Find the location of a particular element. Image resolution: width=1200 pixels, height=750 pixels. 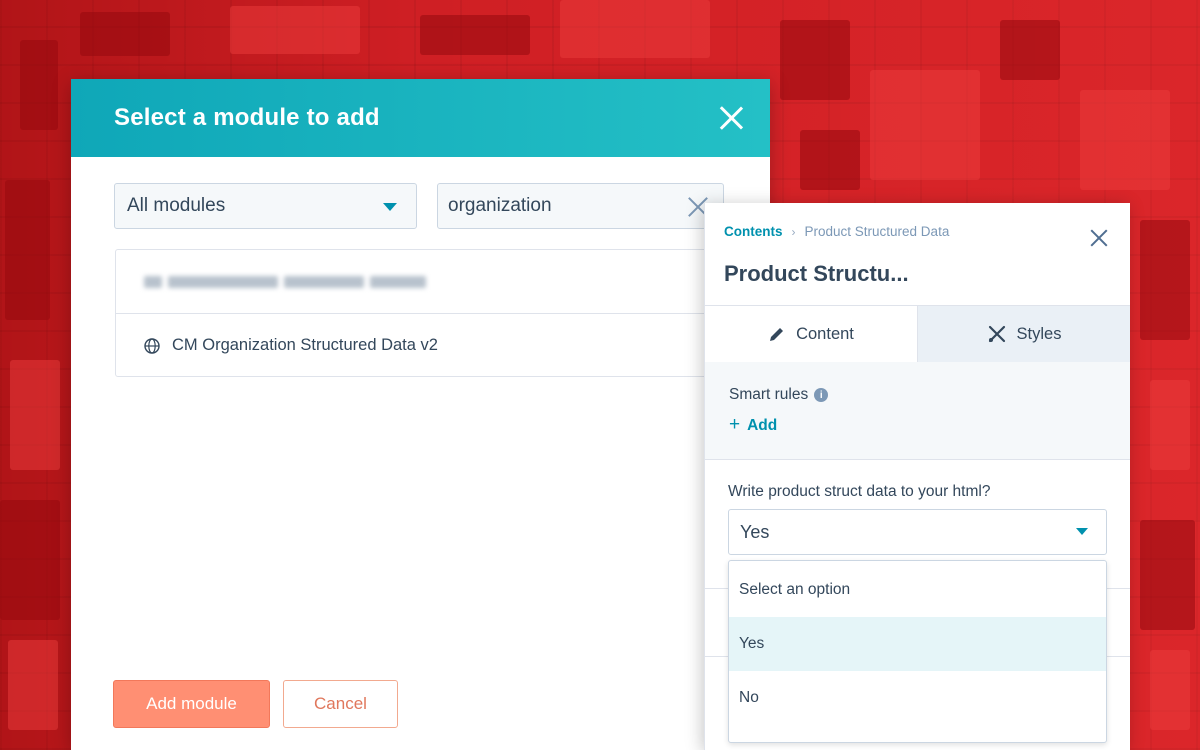

dropdown-option: Yes is located at coordinates (917, 644).